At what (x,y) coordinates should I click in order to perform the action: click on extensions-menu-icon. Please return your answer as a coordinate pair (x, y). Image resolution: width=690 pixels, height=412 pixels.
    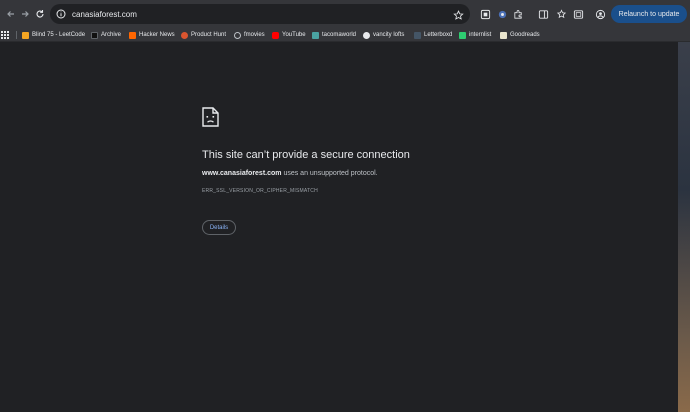
    Looking at the image, I should click on (518, 14).